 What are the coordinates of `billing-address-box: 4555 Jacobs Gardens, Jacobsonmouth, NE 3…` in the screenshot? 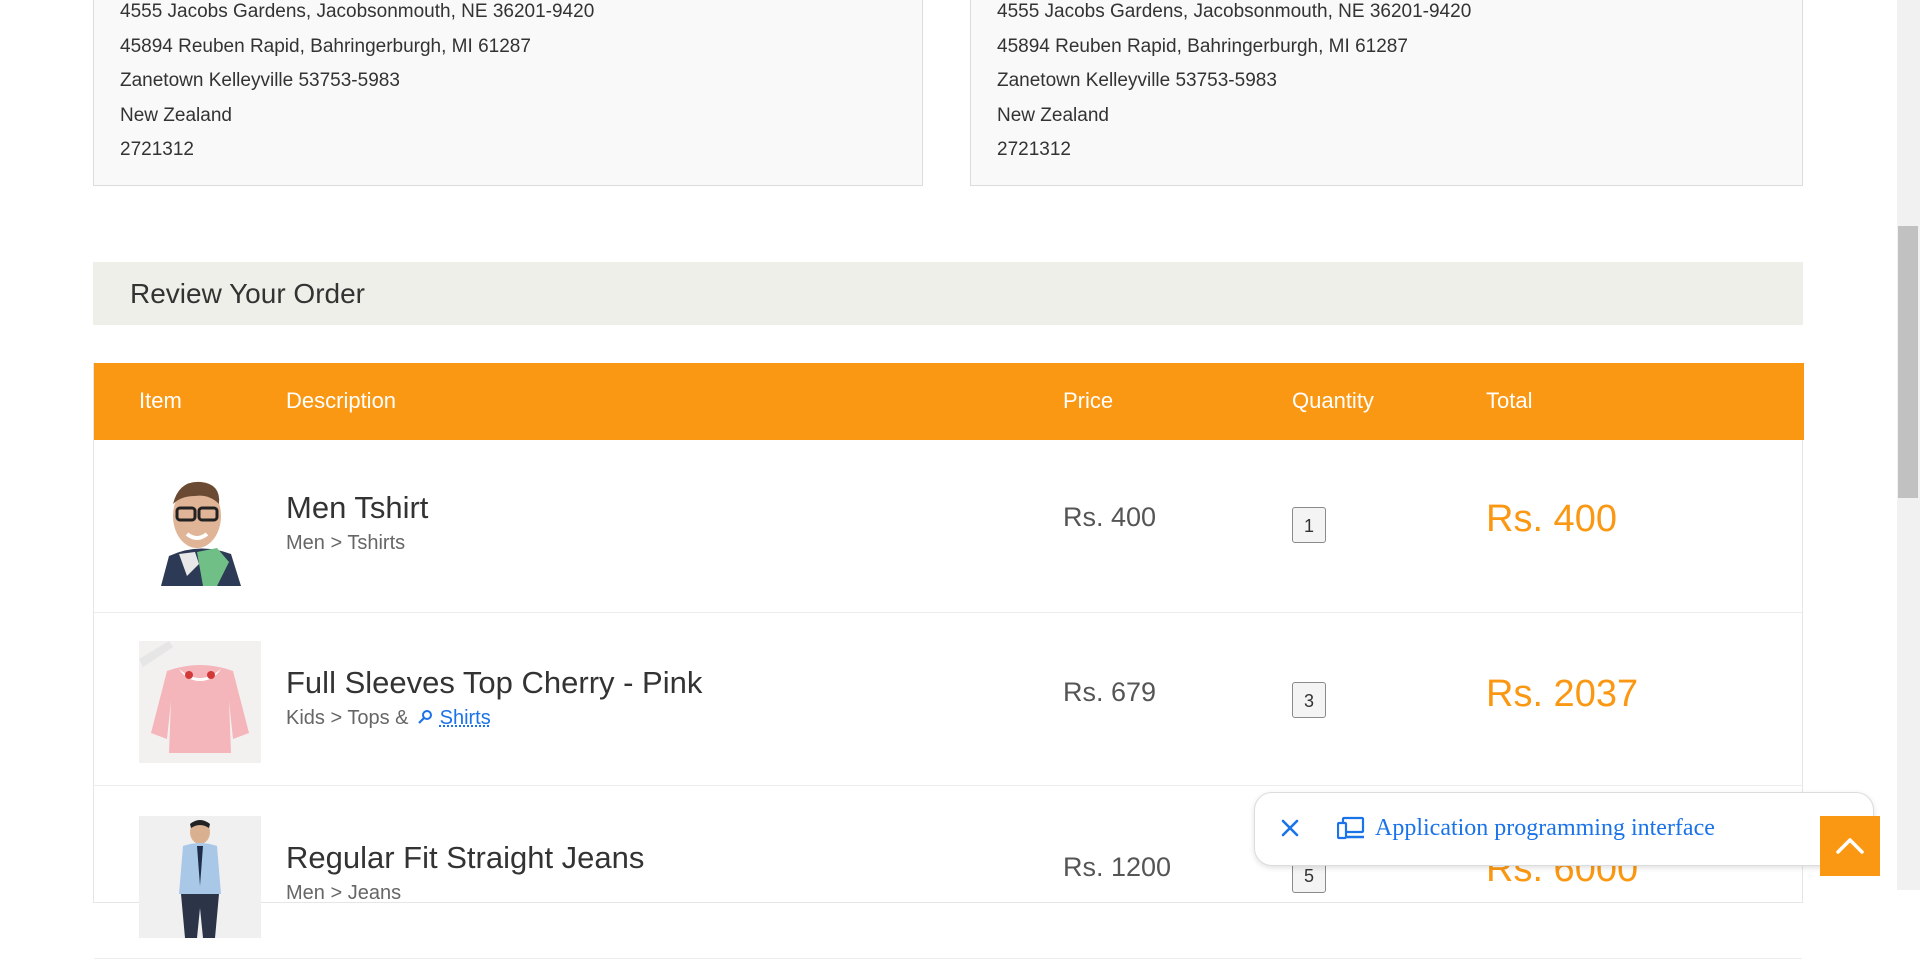 It's located at (508, 93).